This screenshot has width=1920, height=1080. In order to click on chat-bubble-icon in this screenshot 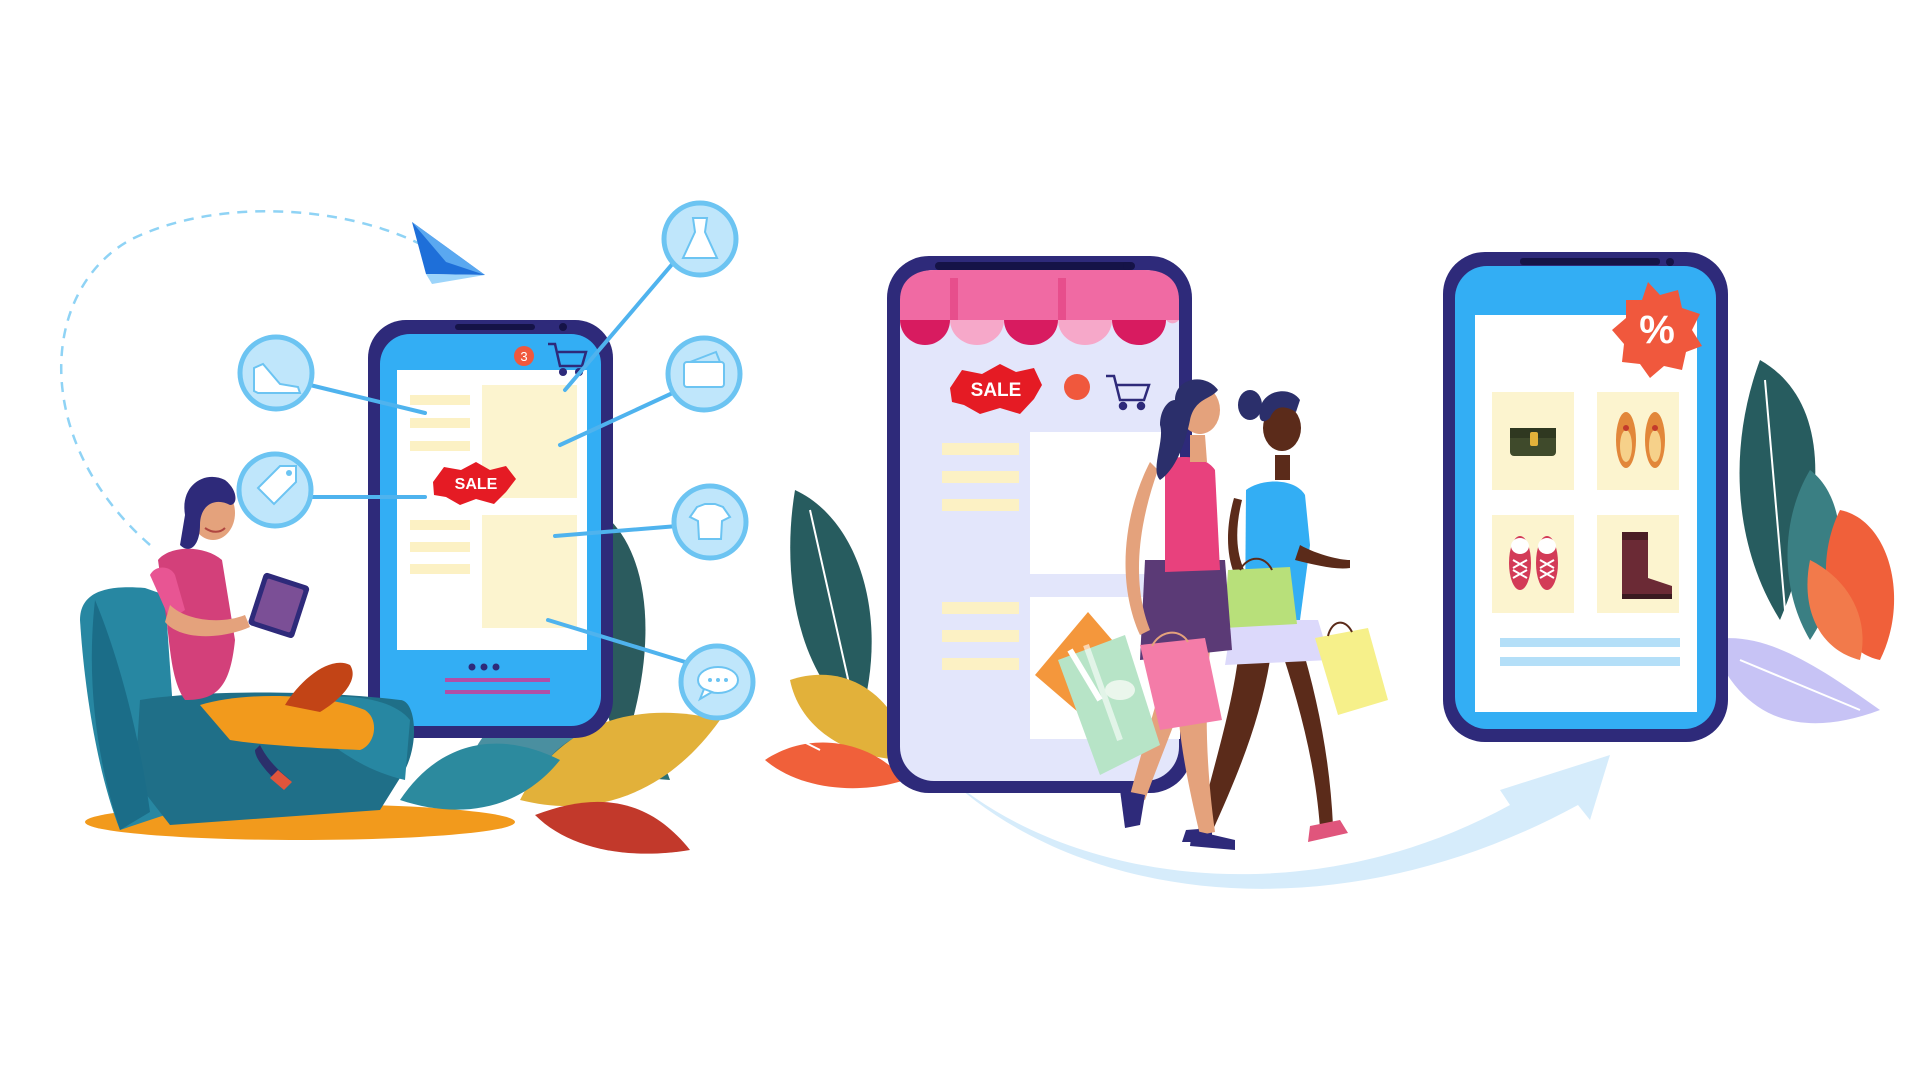, I will do `click(717, 682)`.